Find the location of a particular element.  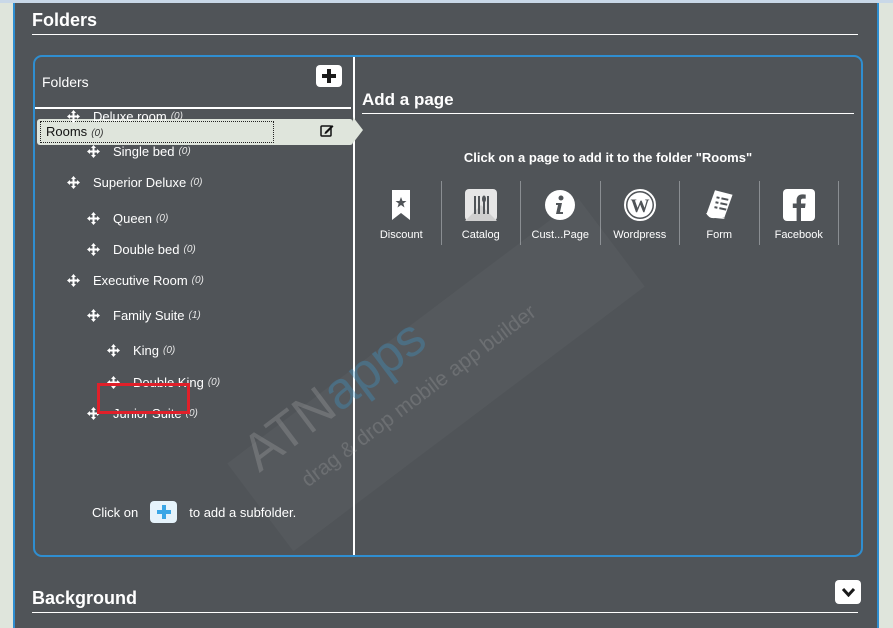

page-tile-discount: Discount is located at coordinates (402, 213).